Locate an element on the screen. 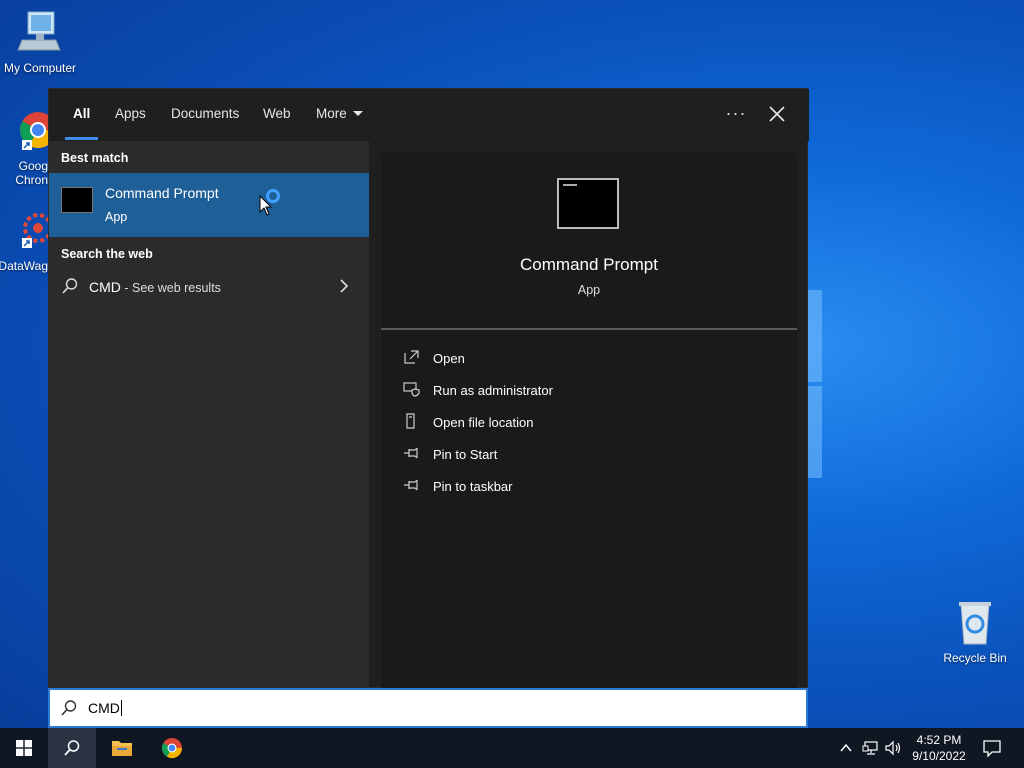  network-icon is located at coordinates (871, 748).